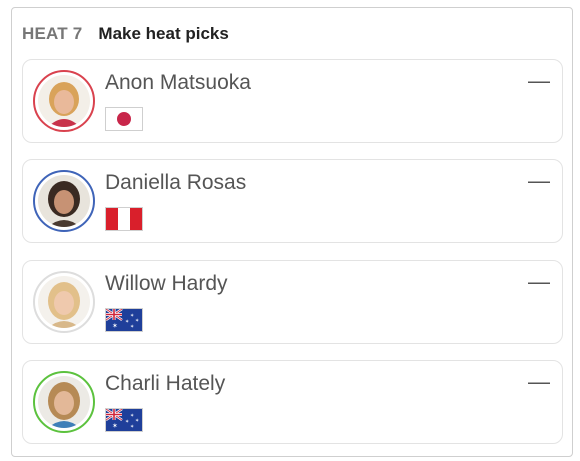  What do you see at coordinates (124, 119) in the screenshot?
I see `japan-flag` at bounding box center [124, 119].